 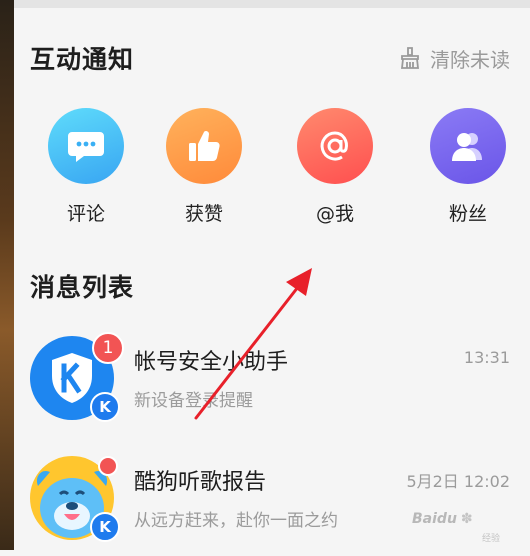 I want to click on at-icon, so click(x=335, y=146).